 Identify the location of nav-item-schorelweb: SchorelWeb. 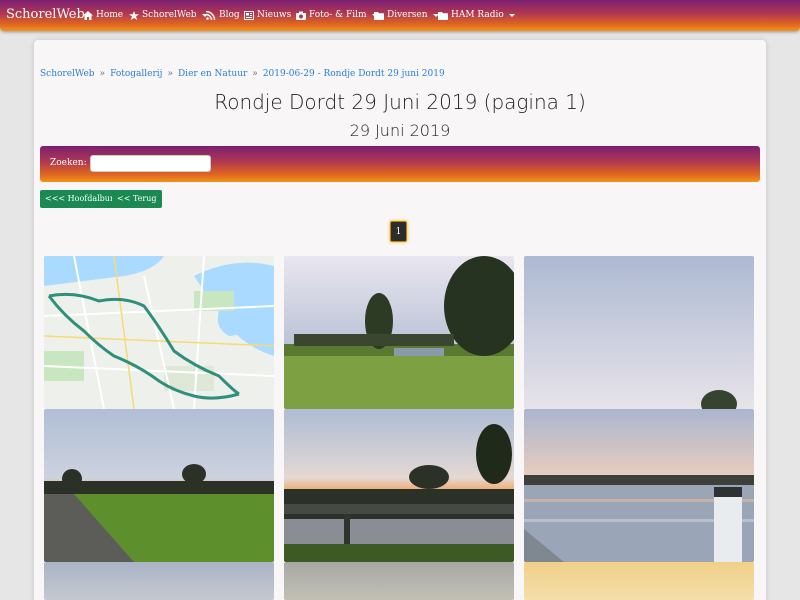
(168, 15).